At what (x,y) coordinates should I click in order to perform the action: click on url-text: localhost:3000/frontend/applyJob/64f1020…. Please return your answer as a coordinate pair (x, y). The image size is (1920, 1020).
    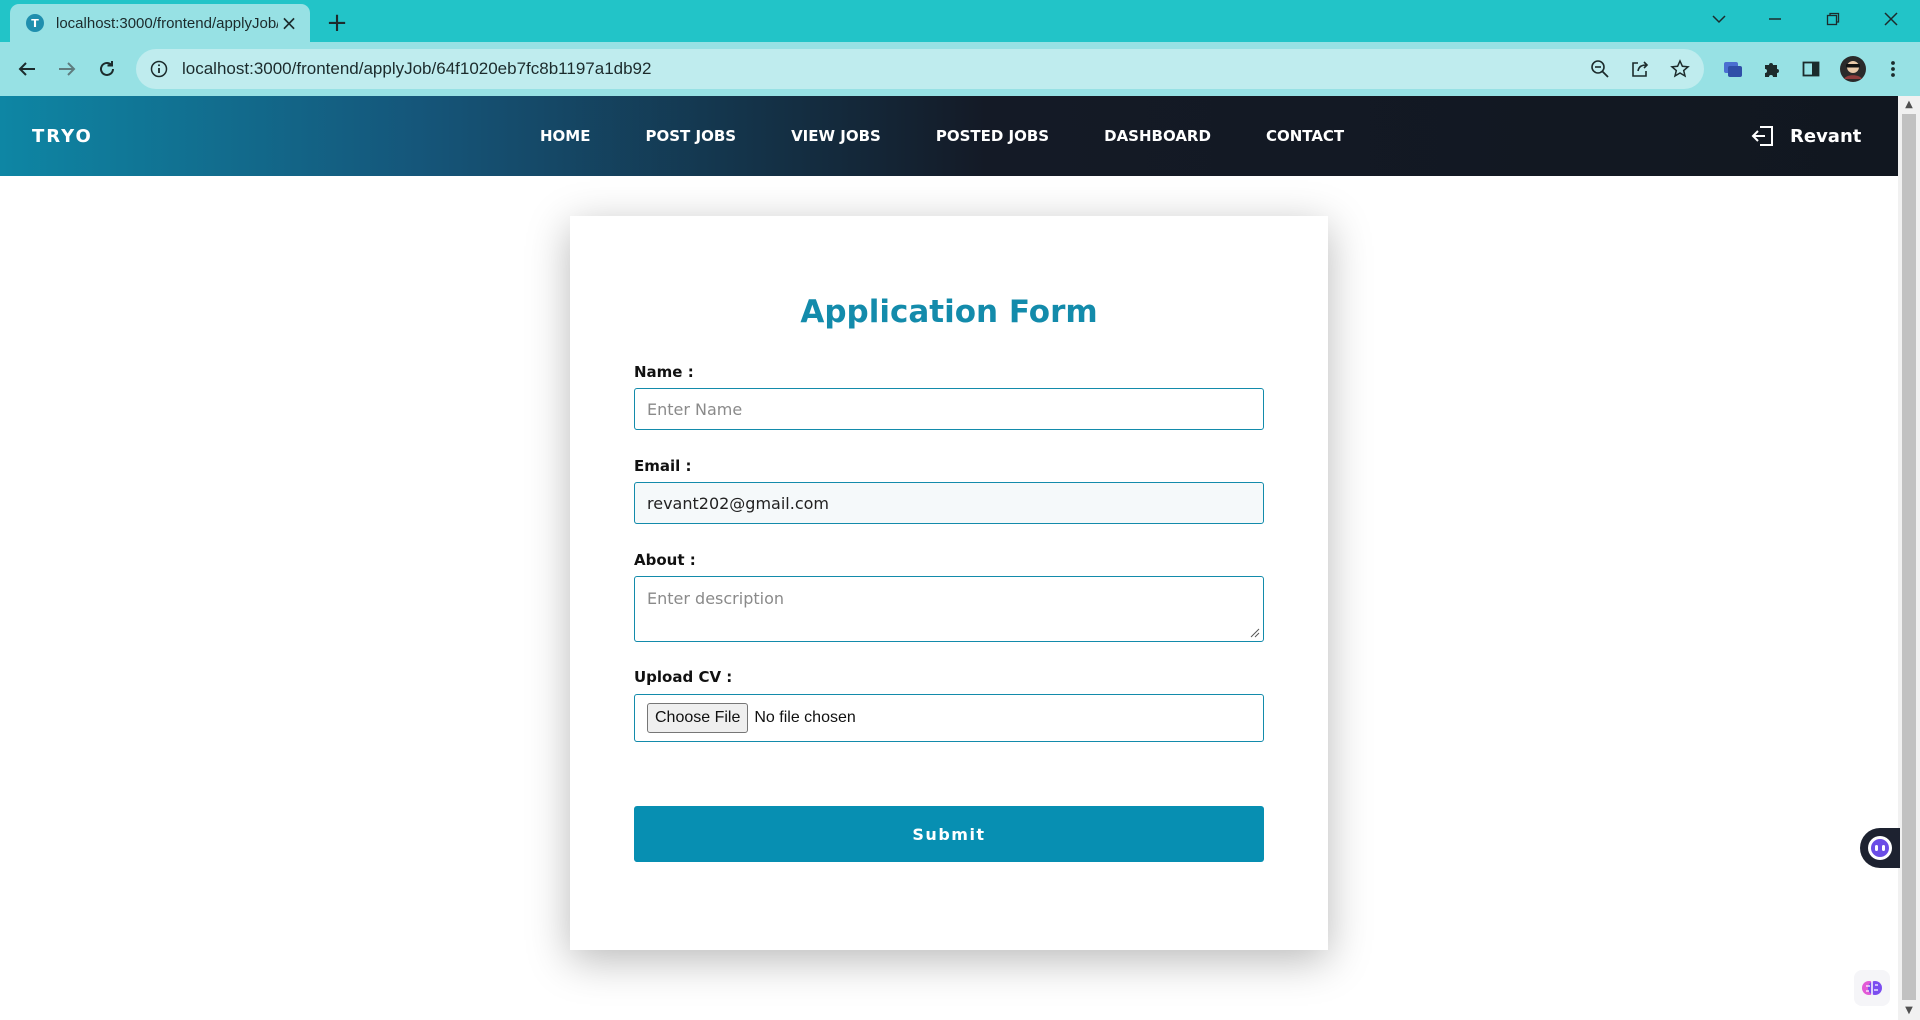
    Looking at the image, I should click on (416, 69).